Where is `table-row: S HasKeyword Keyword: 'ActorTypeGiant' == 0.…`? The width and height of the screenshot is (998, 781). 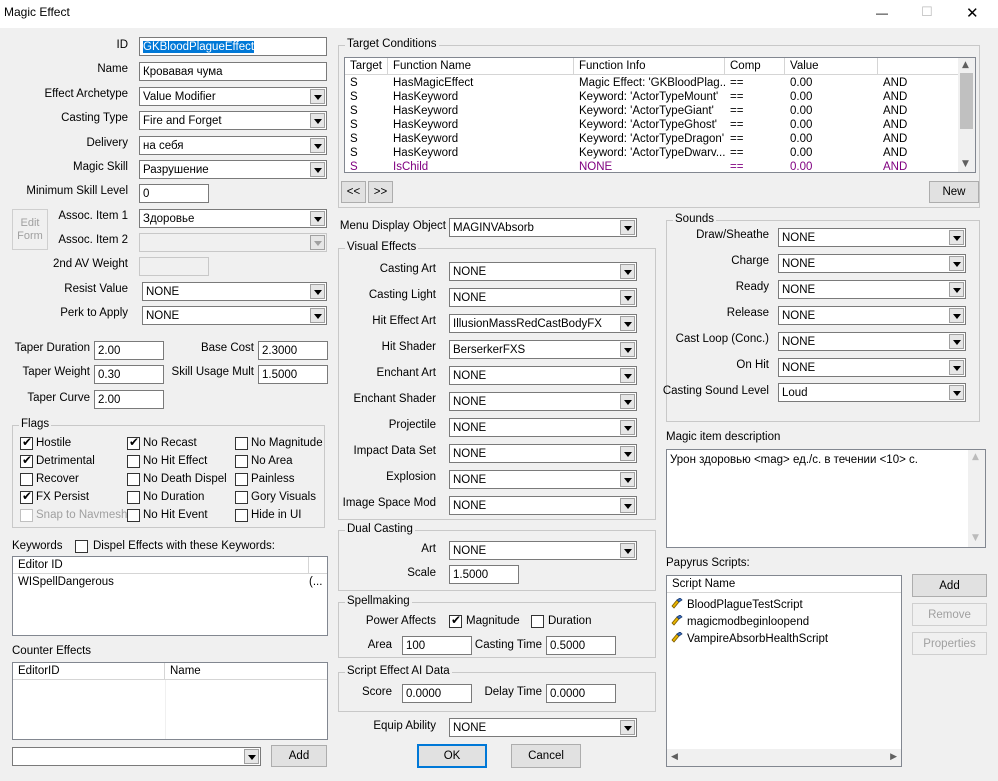 table-row: S HasKeyword Keyword: 'ActorTypeGiant' == 0.… is located at coordinates (652, 111).